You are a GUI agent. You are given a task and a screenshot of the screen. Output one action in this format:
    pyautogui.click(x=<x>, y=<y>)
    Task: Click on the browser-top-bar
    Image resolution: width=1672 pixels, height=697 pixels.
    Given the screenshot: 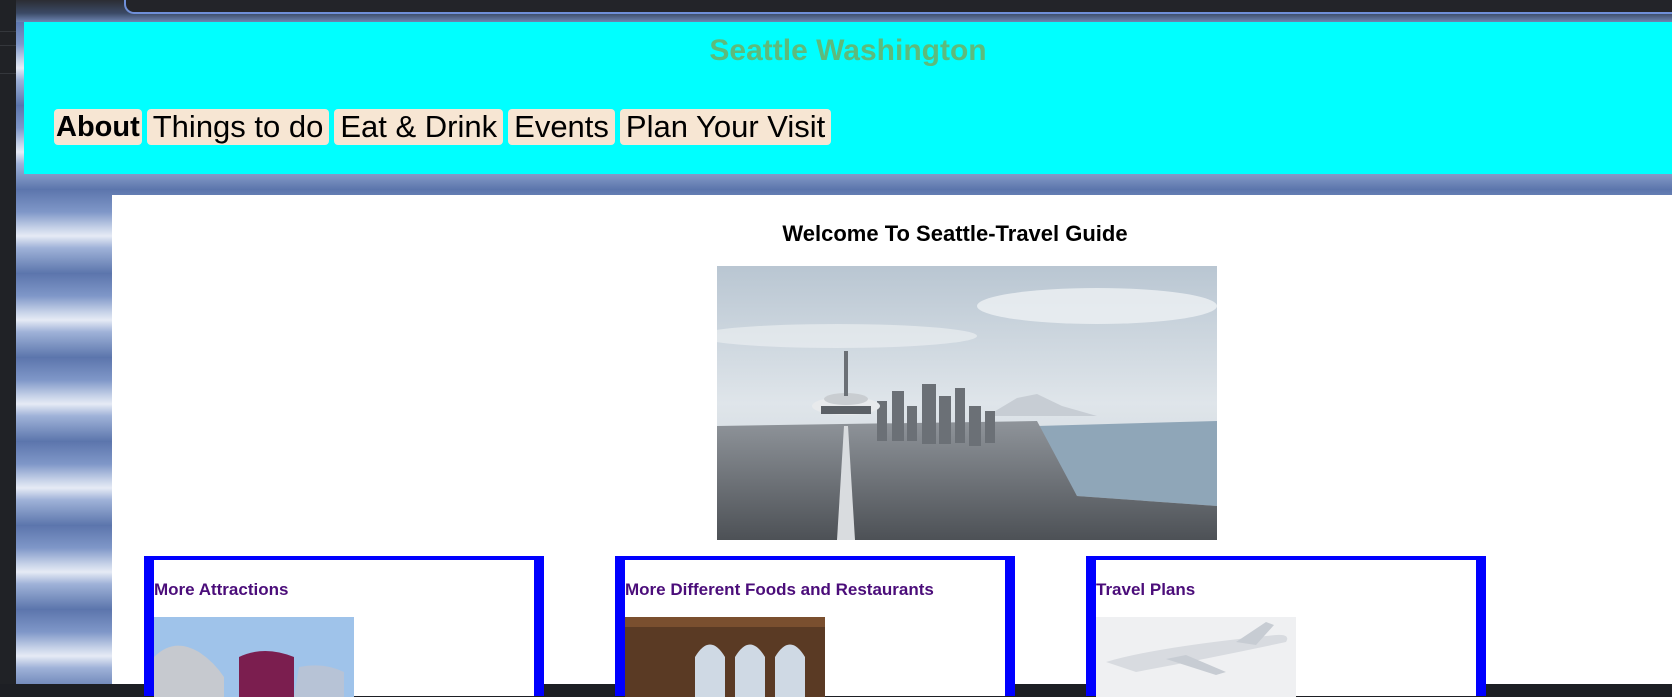 What is the action you would take?
    pyautogui.click(x=844, y=11)
    